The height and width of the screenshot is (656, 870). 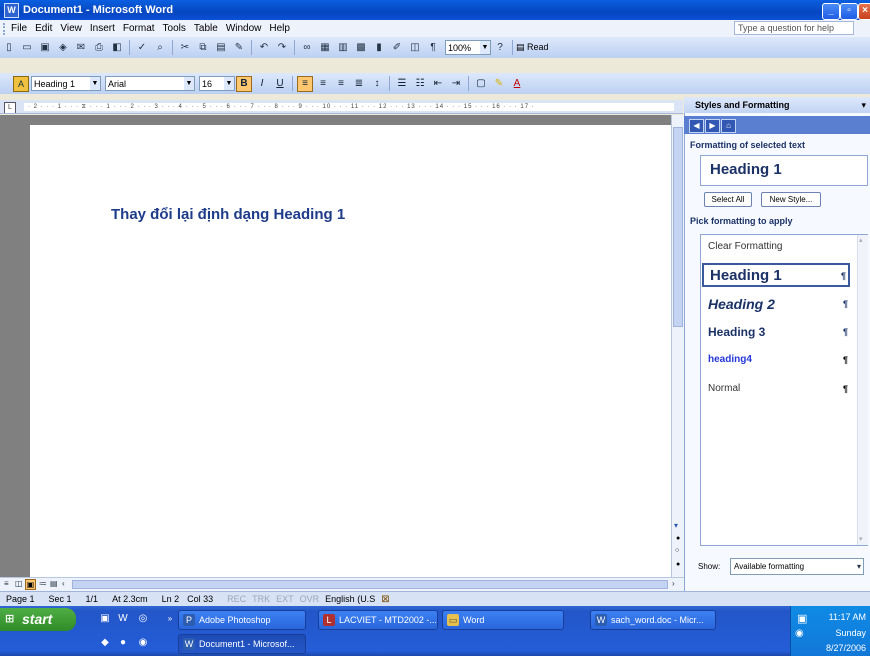 I want to click on previous-page-icon: ●, so click(x=678, y=538).